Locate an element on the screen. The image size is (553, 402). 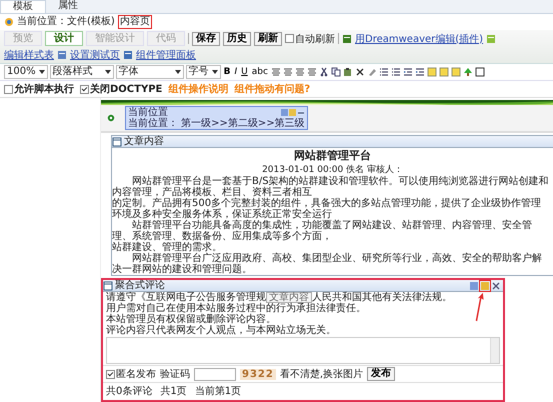
sheet-icon is located at coordinates (491, 39).